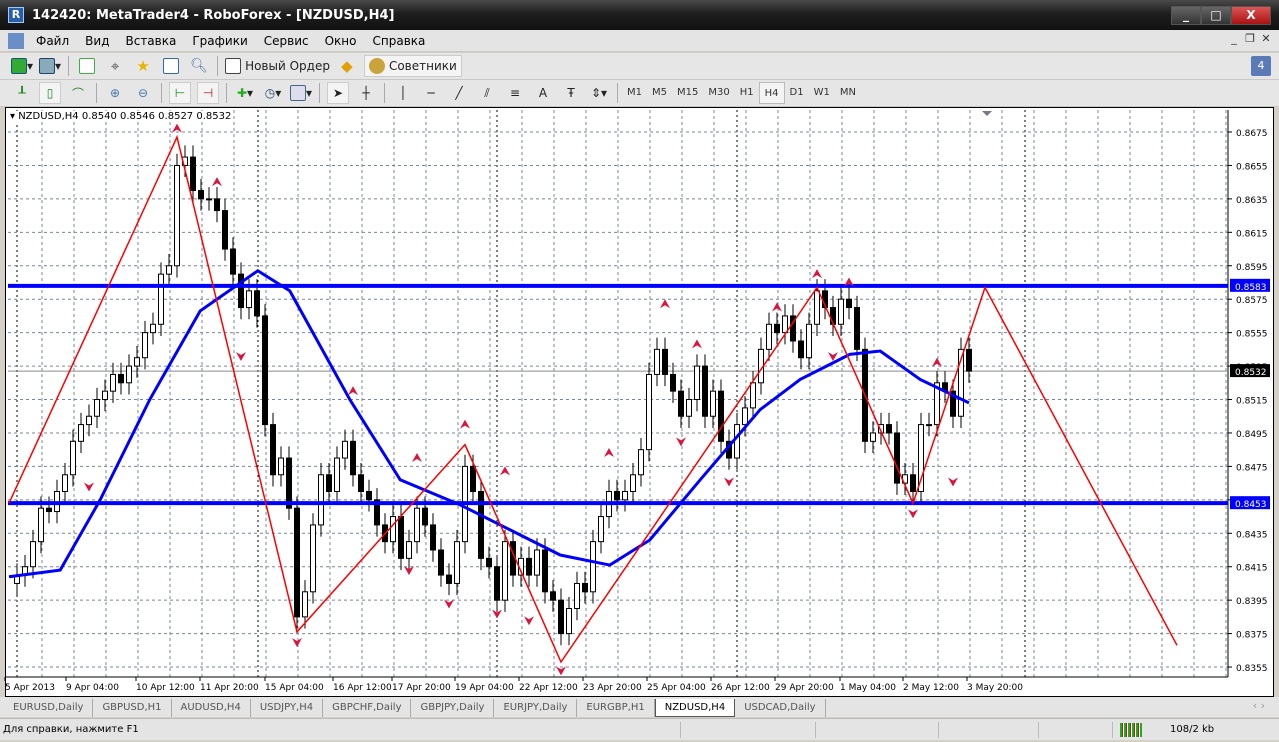  What do you see at coordinates (1266, 40) in the screenshot?
I see `mdi-close-button: ✕` at bounding box center [1266, 40].